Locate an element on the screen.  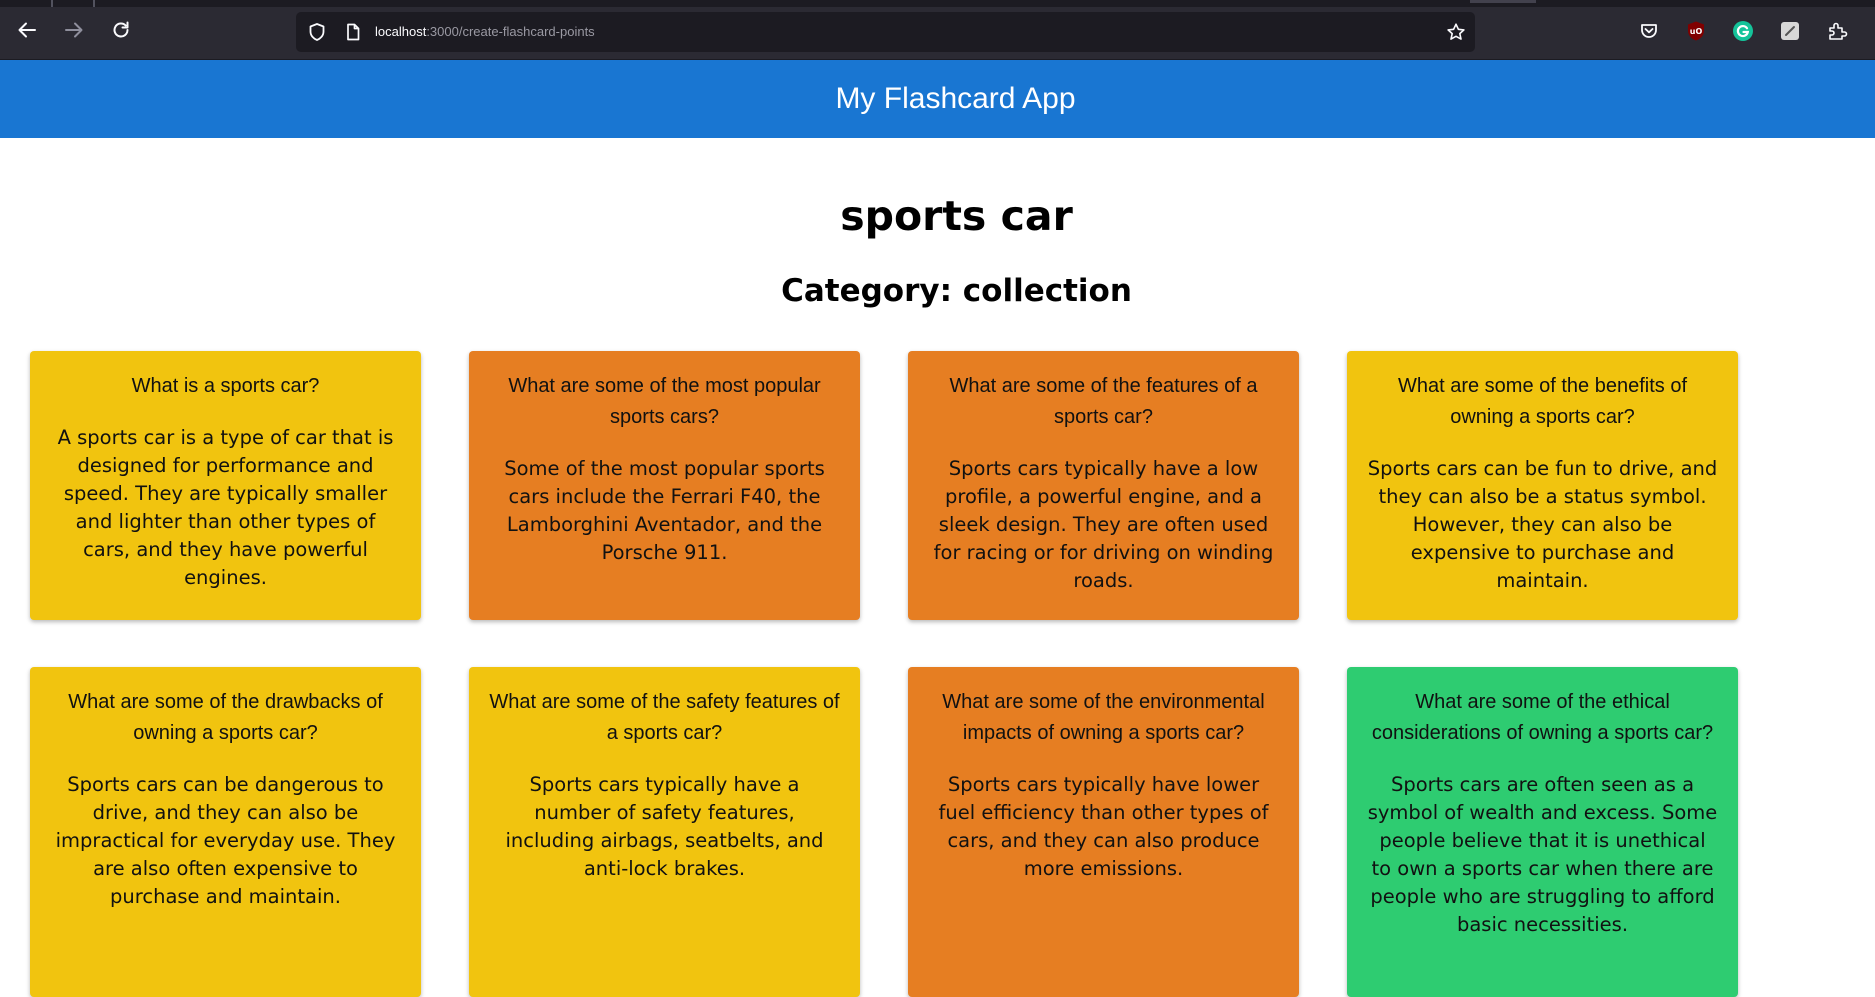
arrow-left-icon is located at coordinates (27, 30).